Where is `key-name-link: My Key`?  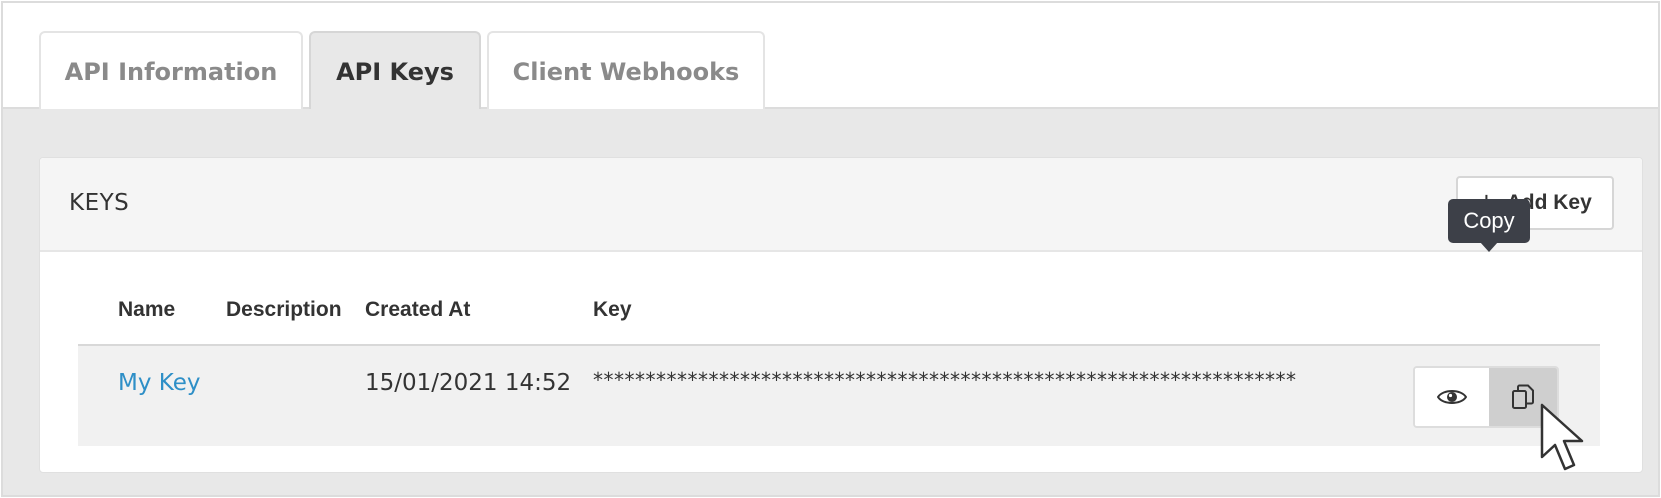
key-name-link: My Key is located at coordinates (159, 383).